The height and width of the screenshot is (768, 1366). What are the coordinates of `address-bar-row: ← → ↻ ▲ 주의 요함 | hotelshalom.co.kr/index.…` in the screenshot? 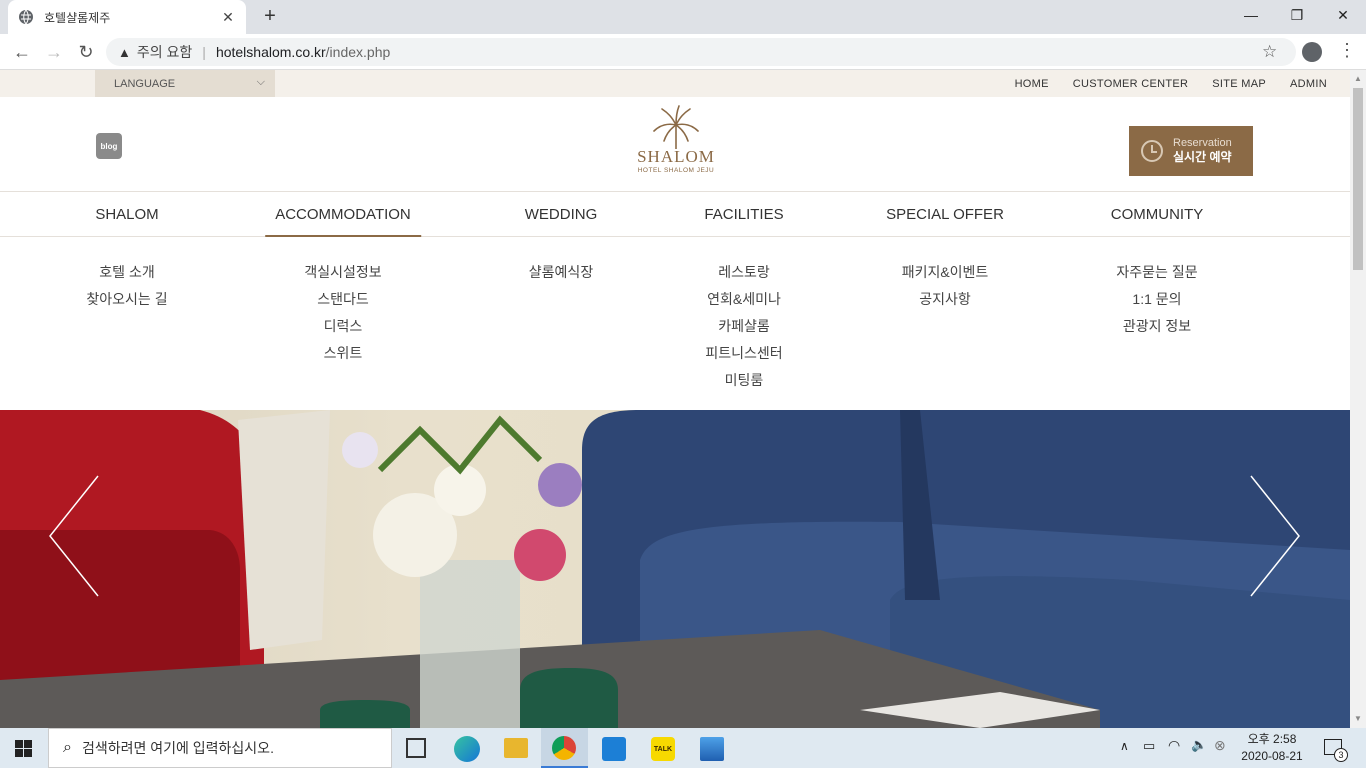 It's located at (683, 52).